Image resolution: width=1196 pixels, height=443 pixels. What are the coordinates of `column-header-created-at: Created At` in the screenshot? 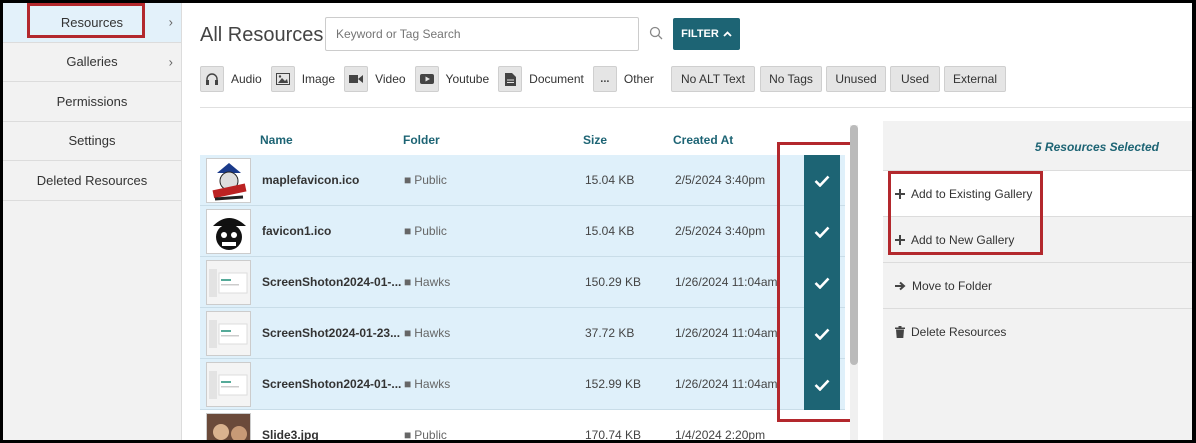 It's located at (703, 140).